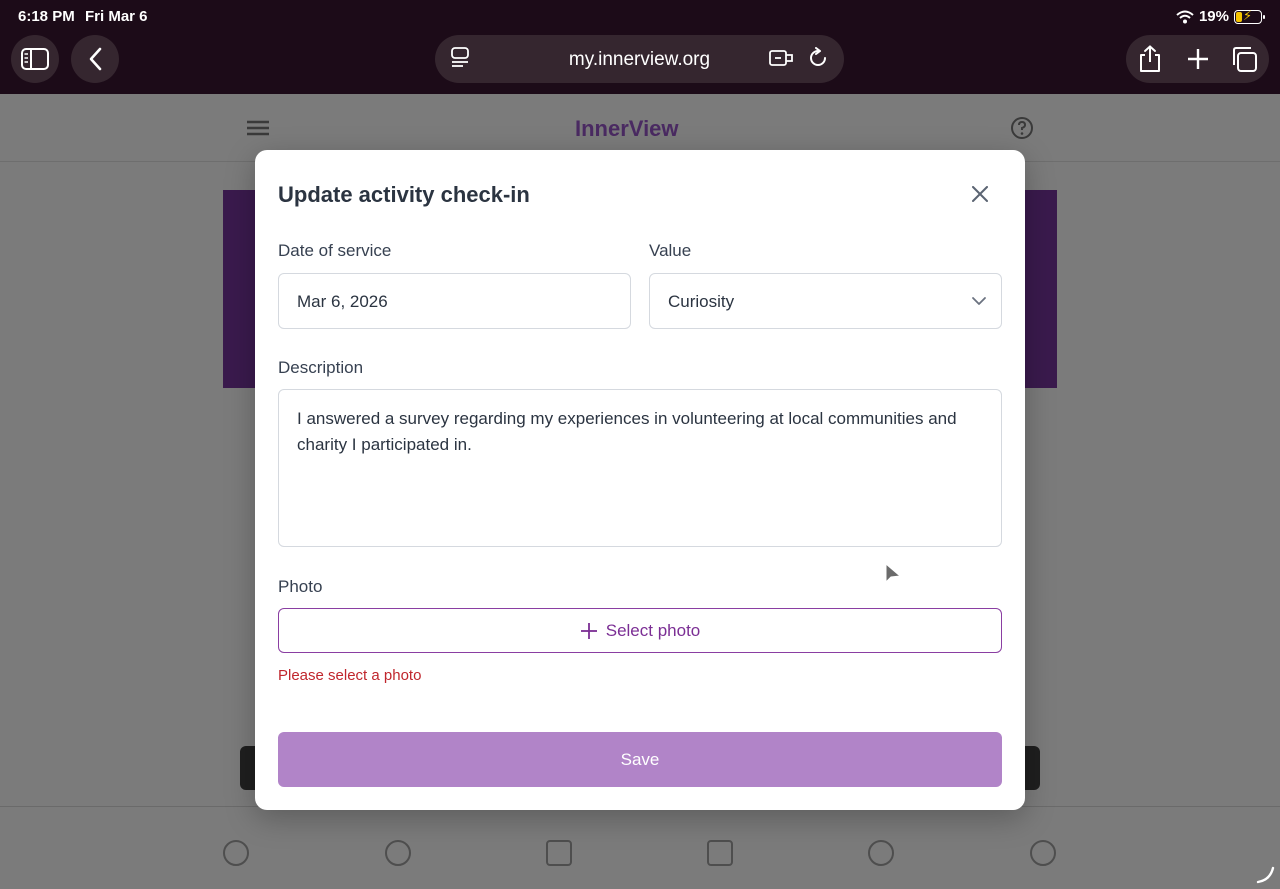 The width and height of the screenshot is (1280, 889). Describe the element at coordinates (1266, 875) in the screenshot. I see `resize-handle-icon` at that location.